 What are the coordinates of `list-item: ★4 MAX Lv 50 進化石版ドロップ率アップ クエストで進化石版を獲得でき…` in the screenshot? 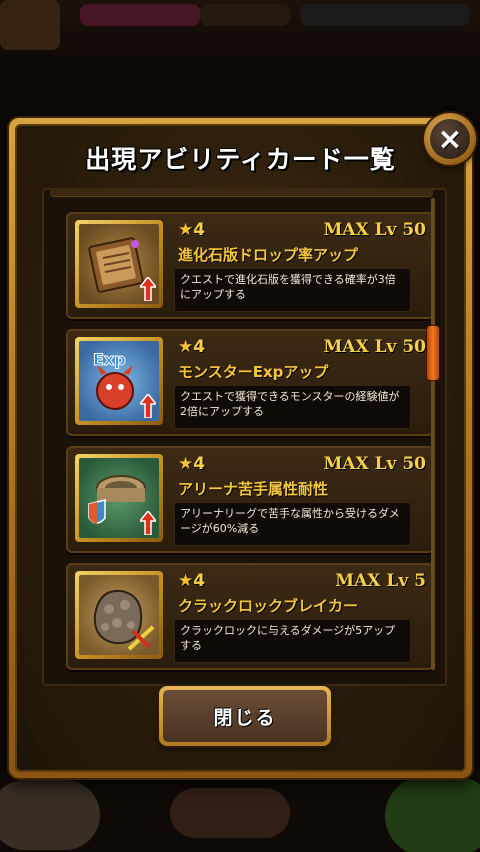 It's located at (250, 265).